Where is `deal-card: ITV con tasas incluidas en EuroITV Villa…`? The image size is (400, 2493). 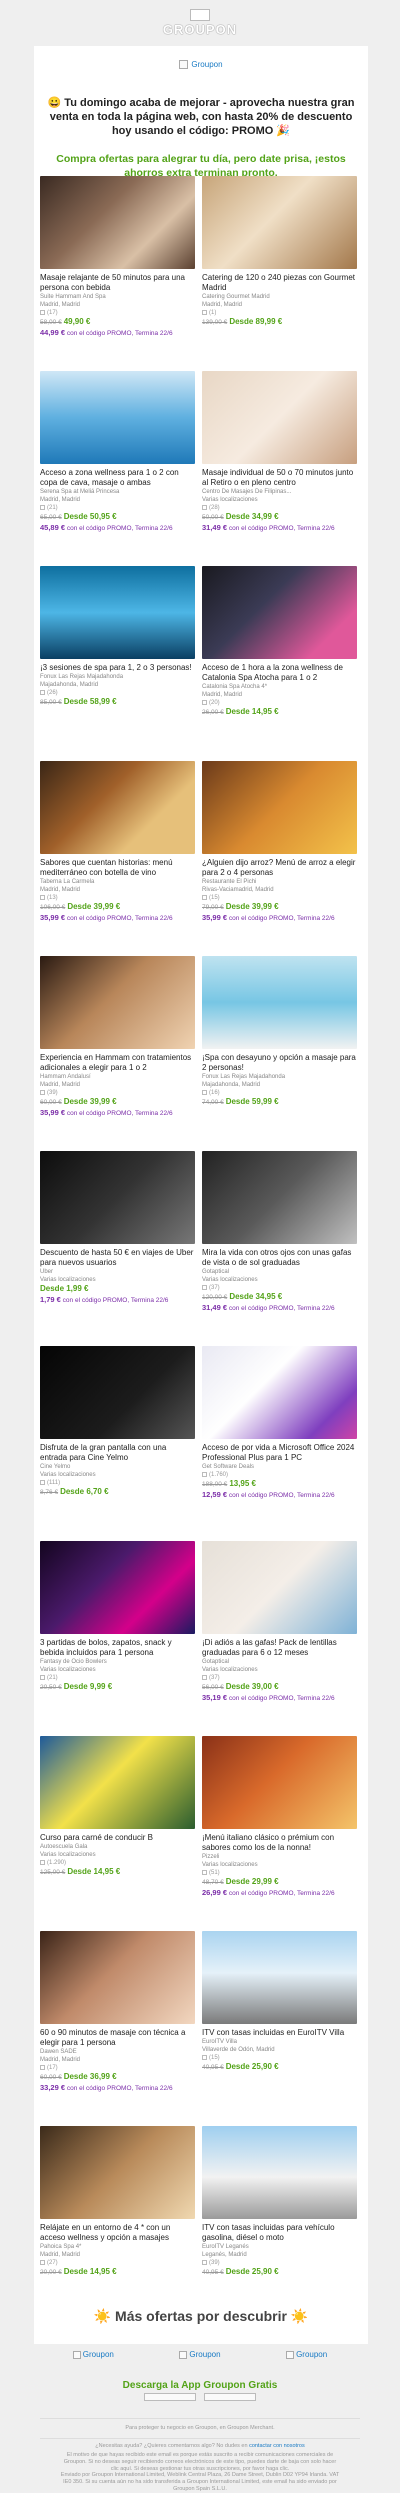 deal-card: ITV con tasas incluidas en EuroITV Villa… is located at coordinates (279, 2002).